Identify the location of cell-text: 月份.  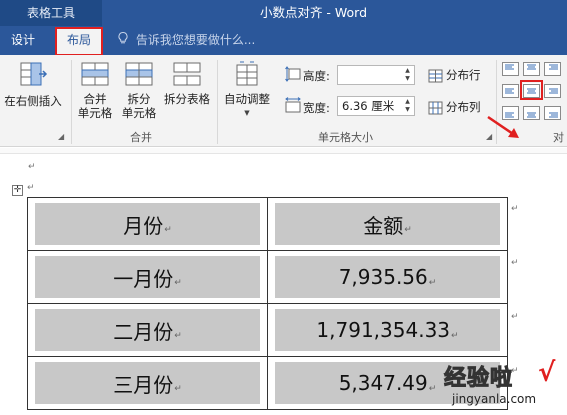
(143, 225).